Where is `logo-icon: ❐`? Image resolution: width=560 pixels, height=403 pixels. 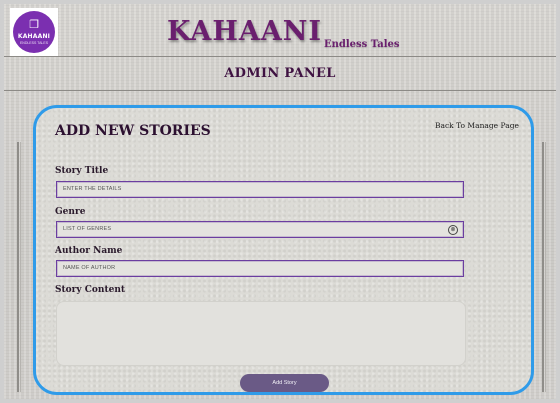
logo-icon: ❐ is located at coordinates (34, 24).